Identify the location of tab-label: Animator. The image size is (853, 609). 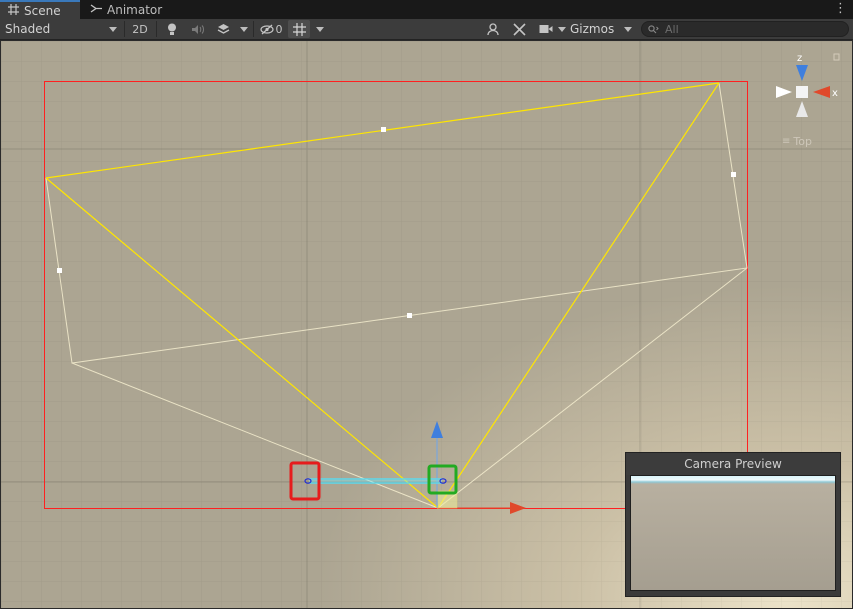
(135, 9).